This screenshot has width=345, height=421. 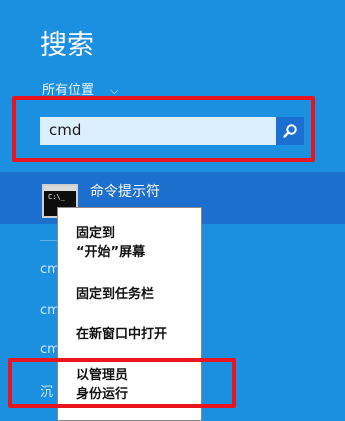 What do you see at coordinates (115, 294) in the screenshot?
I see `menu-item-pin-to-taskbar: 固定到任务栏` at bounding box center [115, 294].